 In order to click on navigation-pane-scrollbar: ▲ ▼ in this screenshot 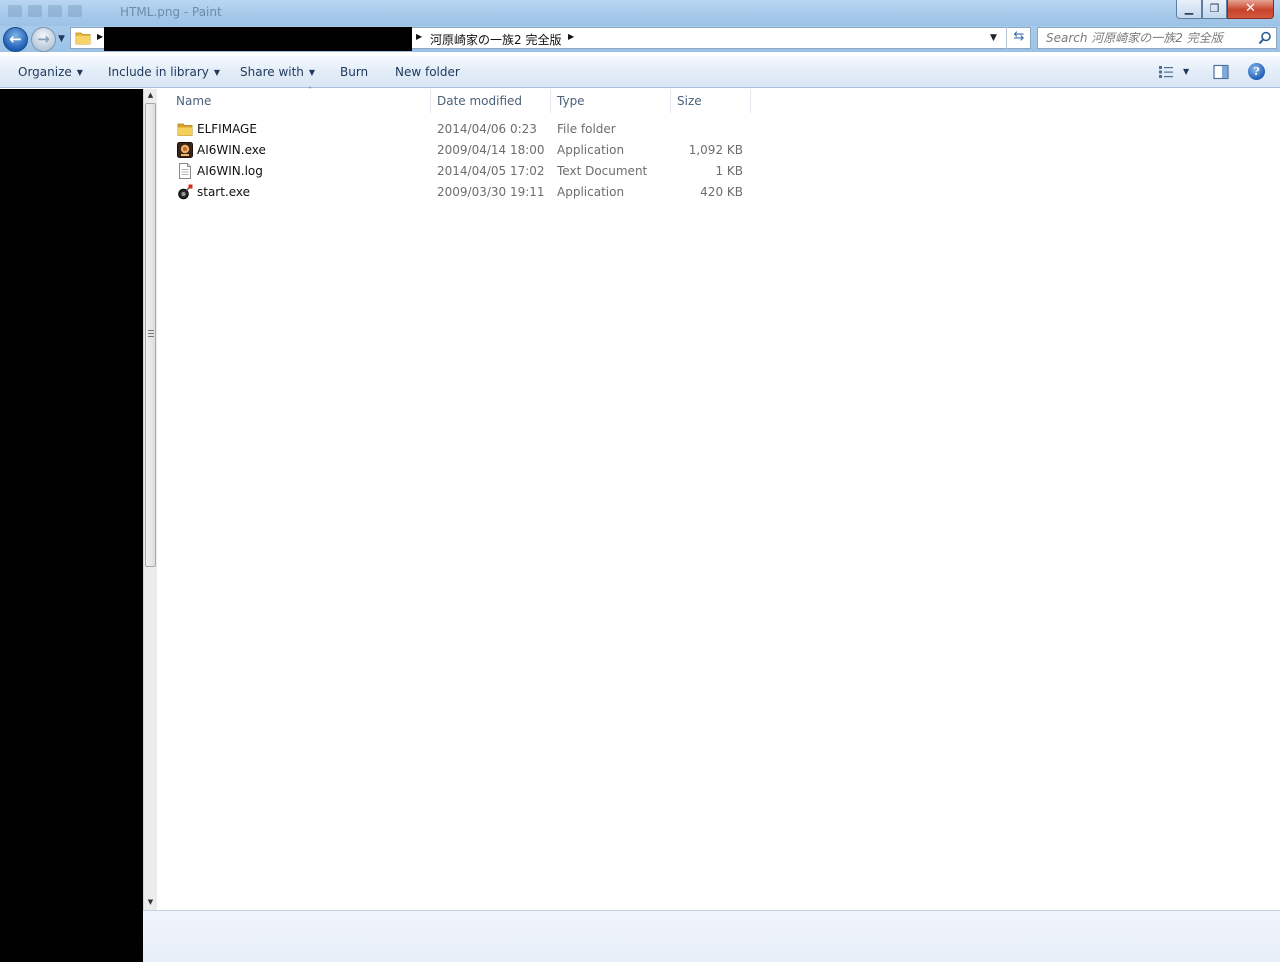, I will do `click(150, 499)`.